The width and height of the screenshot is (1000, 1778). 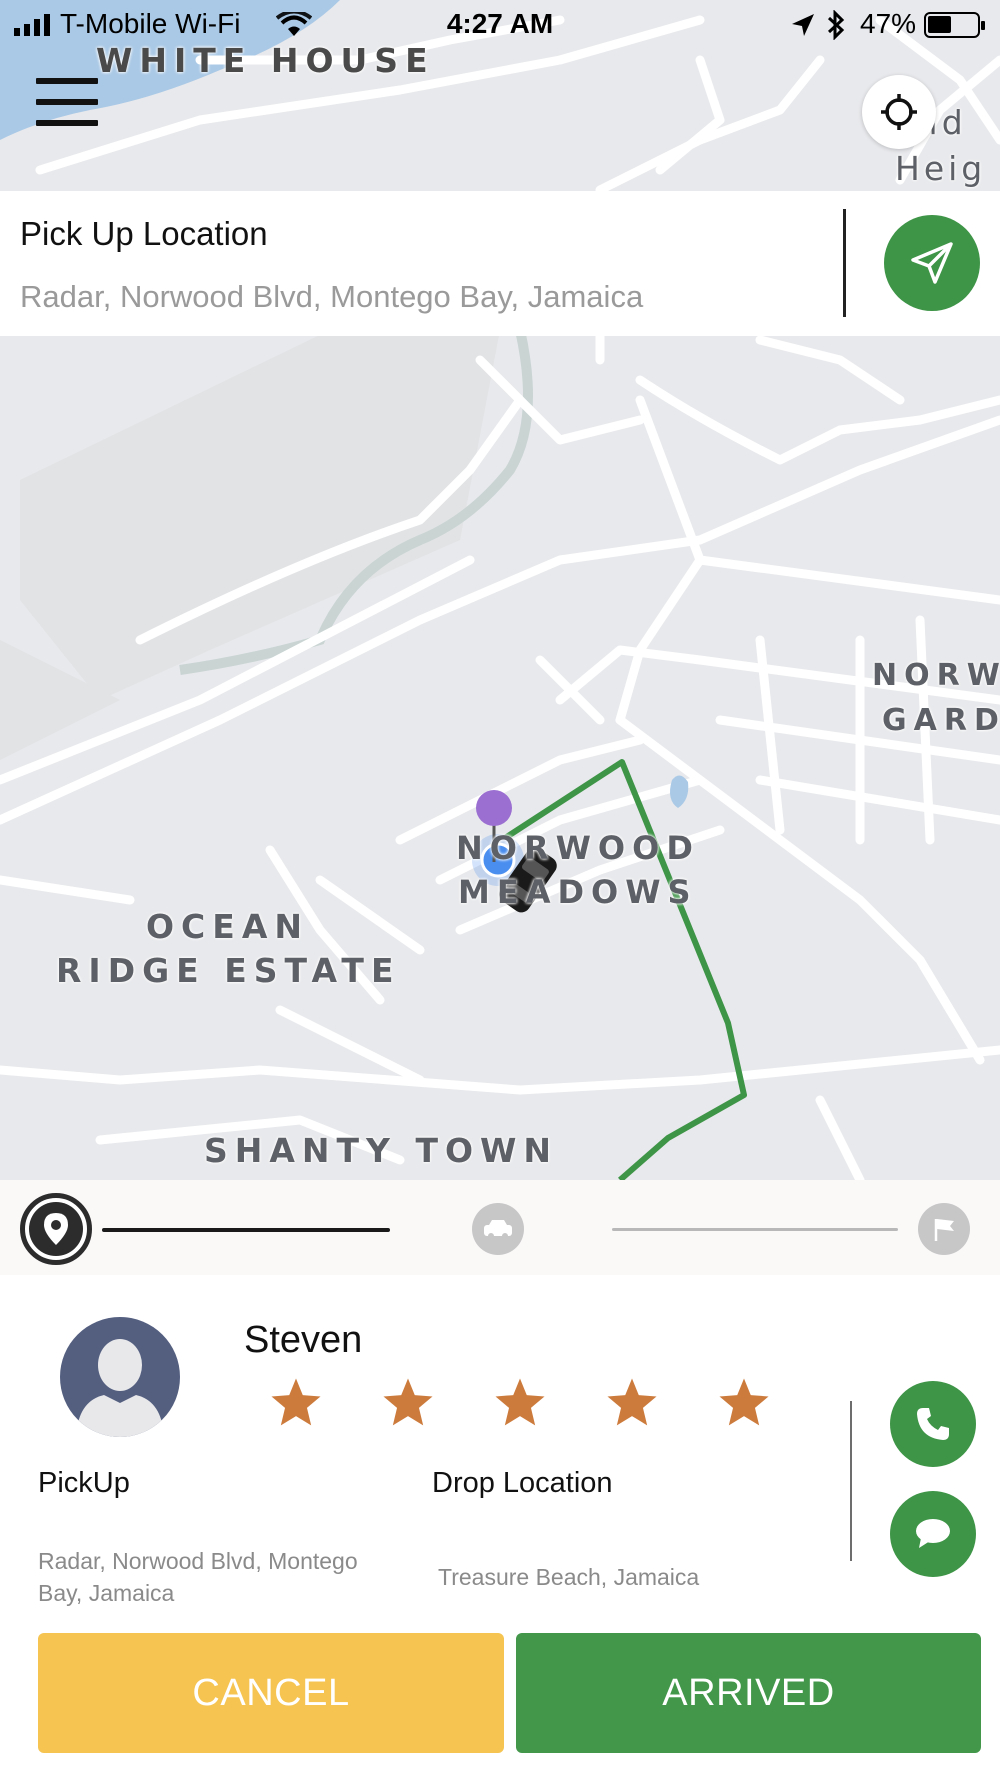 I want to click on drop-location-label: Drop Location, so click(x=522, y=1483).